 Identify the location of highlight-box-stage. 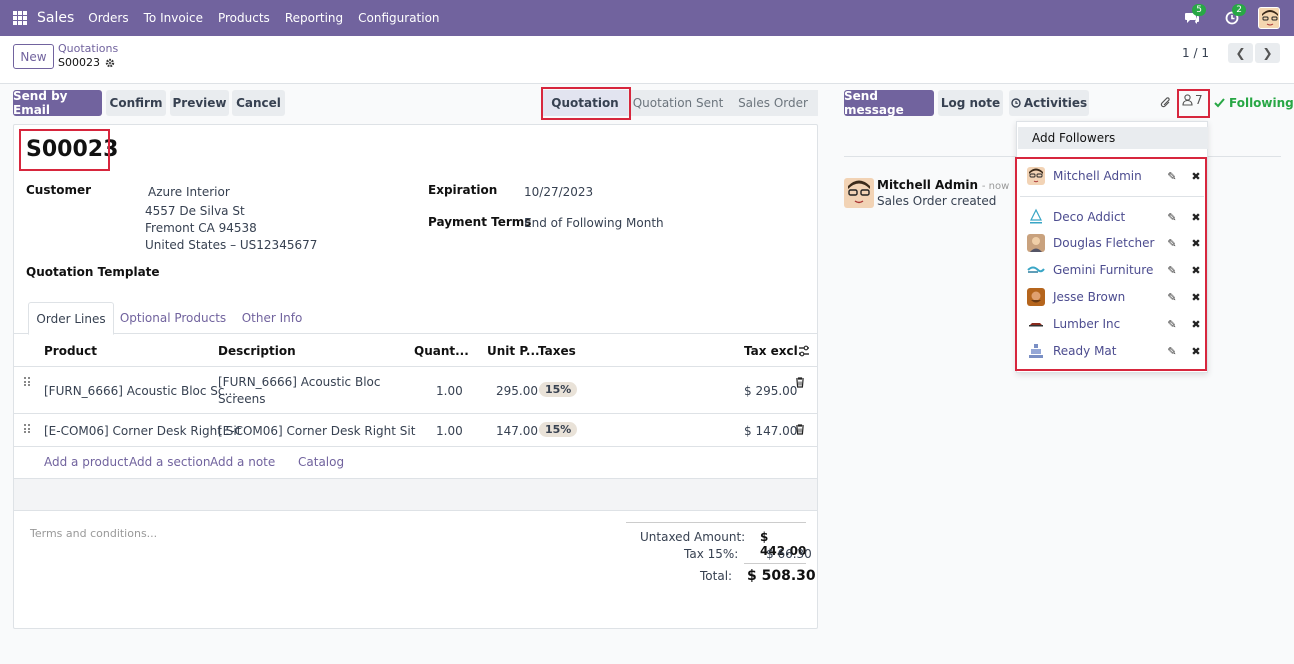
(586, 103).